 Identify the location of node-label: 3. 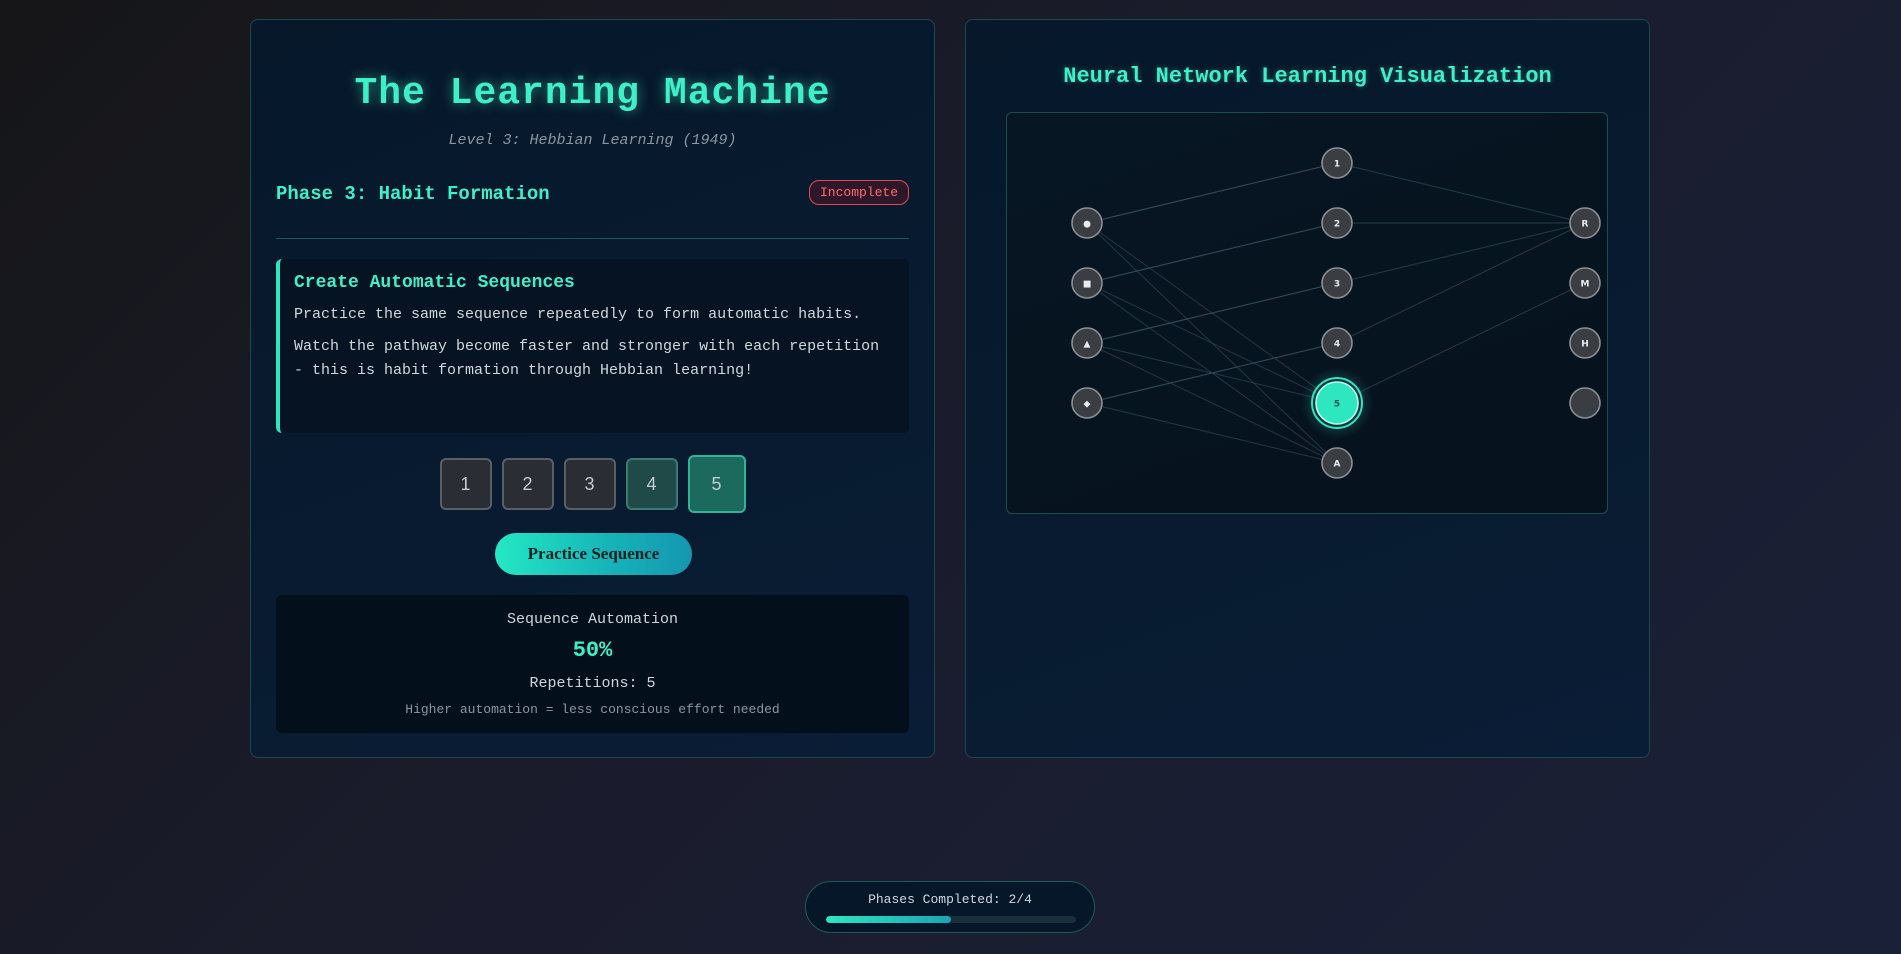
(1337, 285).